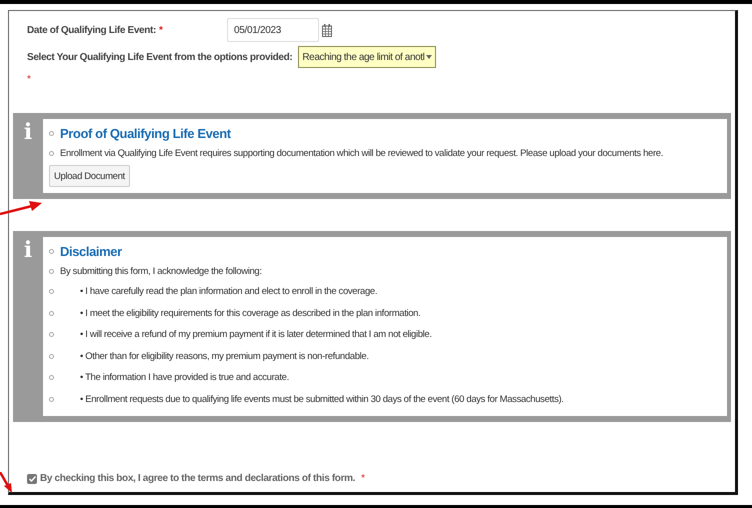 The height and width of the screenshot is (508, 752). What do you see at coordinates (145, 133) in the screenshot?
I see `panel-title: Proof of Qualifying Life Event` at bounding box center [145, 133].